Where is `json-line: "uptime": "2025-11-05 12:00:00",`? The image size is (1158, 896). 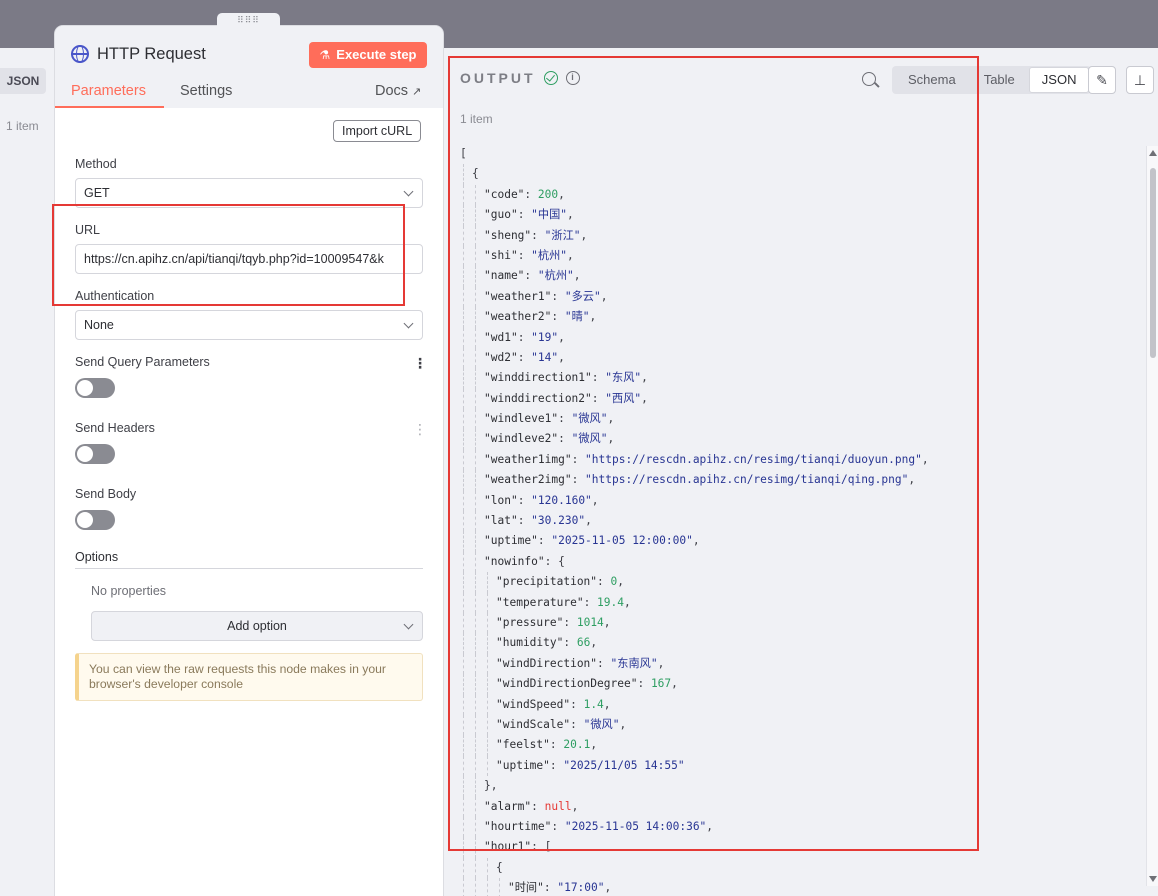
json-line: "uptime": "2025-11-05 12:00:00", is located at coordinates (800, 541).